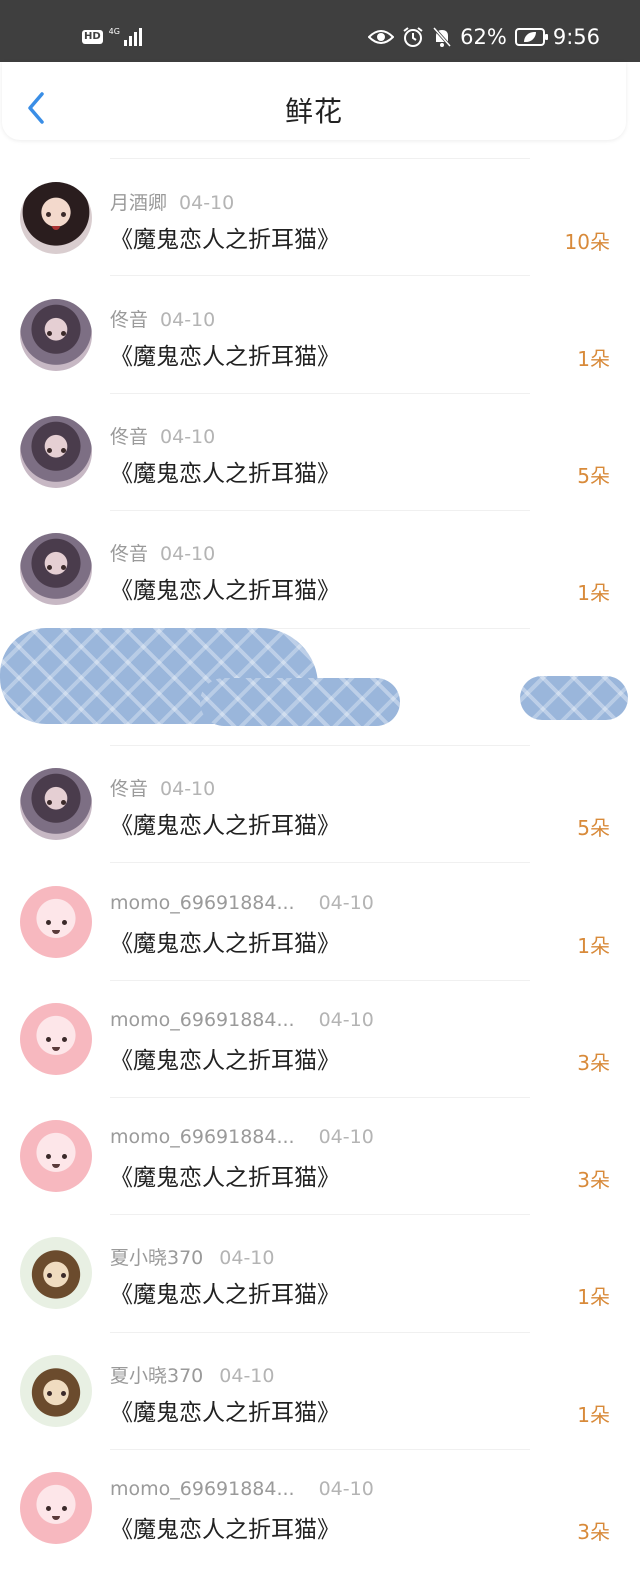 The image size is (640, 1596). Describe the element at coordinates (576, 37) in the screenshot. I see `clock: 9:56` at that location.